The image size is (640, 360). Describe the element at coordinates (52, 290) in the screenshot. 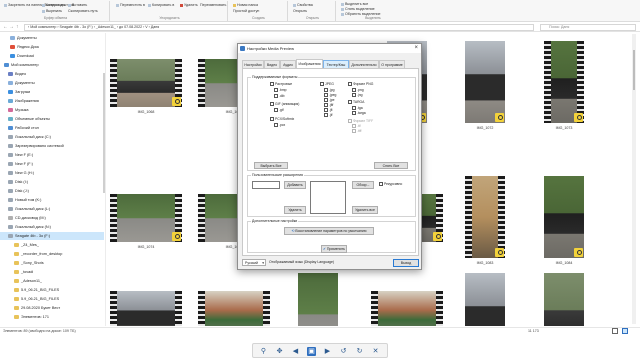

I see `sidebar-item: 5.9_06.21_BIG_FILES` at that location.